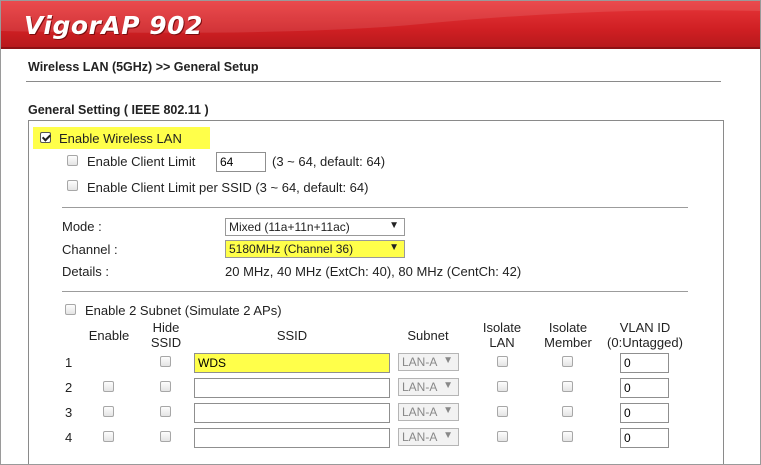  What do you see at coordinates (502, 327) in the screenshot?
I see `col-isolate-lan-header-line1: Isolate` at bounding box center [502, 327].